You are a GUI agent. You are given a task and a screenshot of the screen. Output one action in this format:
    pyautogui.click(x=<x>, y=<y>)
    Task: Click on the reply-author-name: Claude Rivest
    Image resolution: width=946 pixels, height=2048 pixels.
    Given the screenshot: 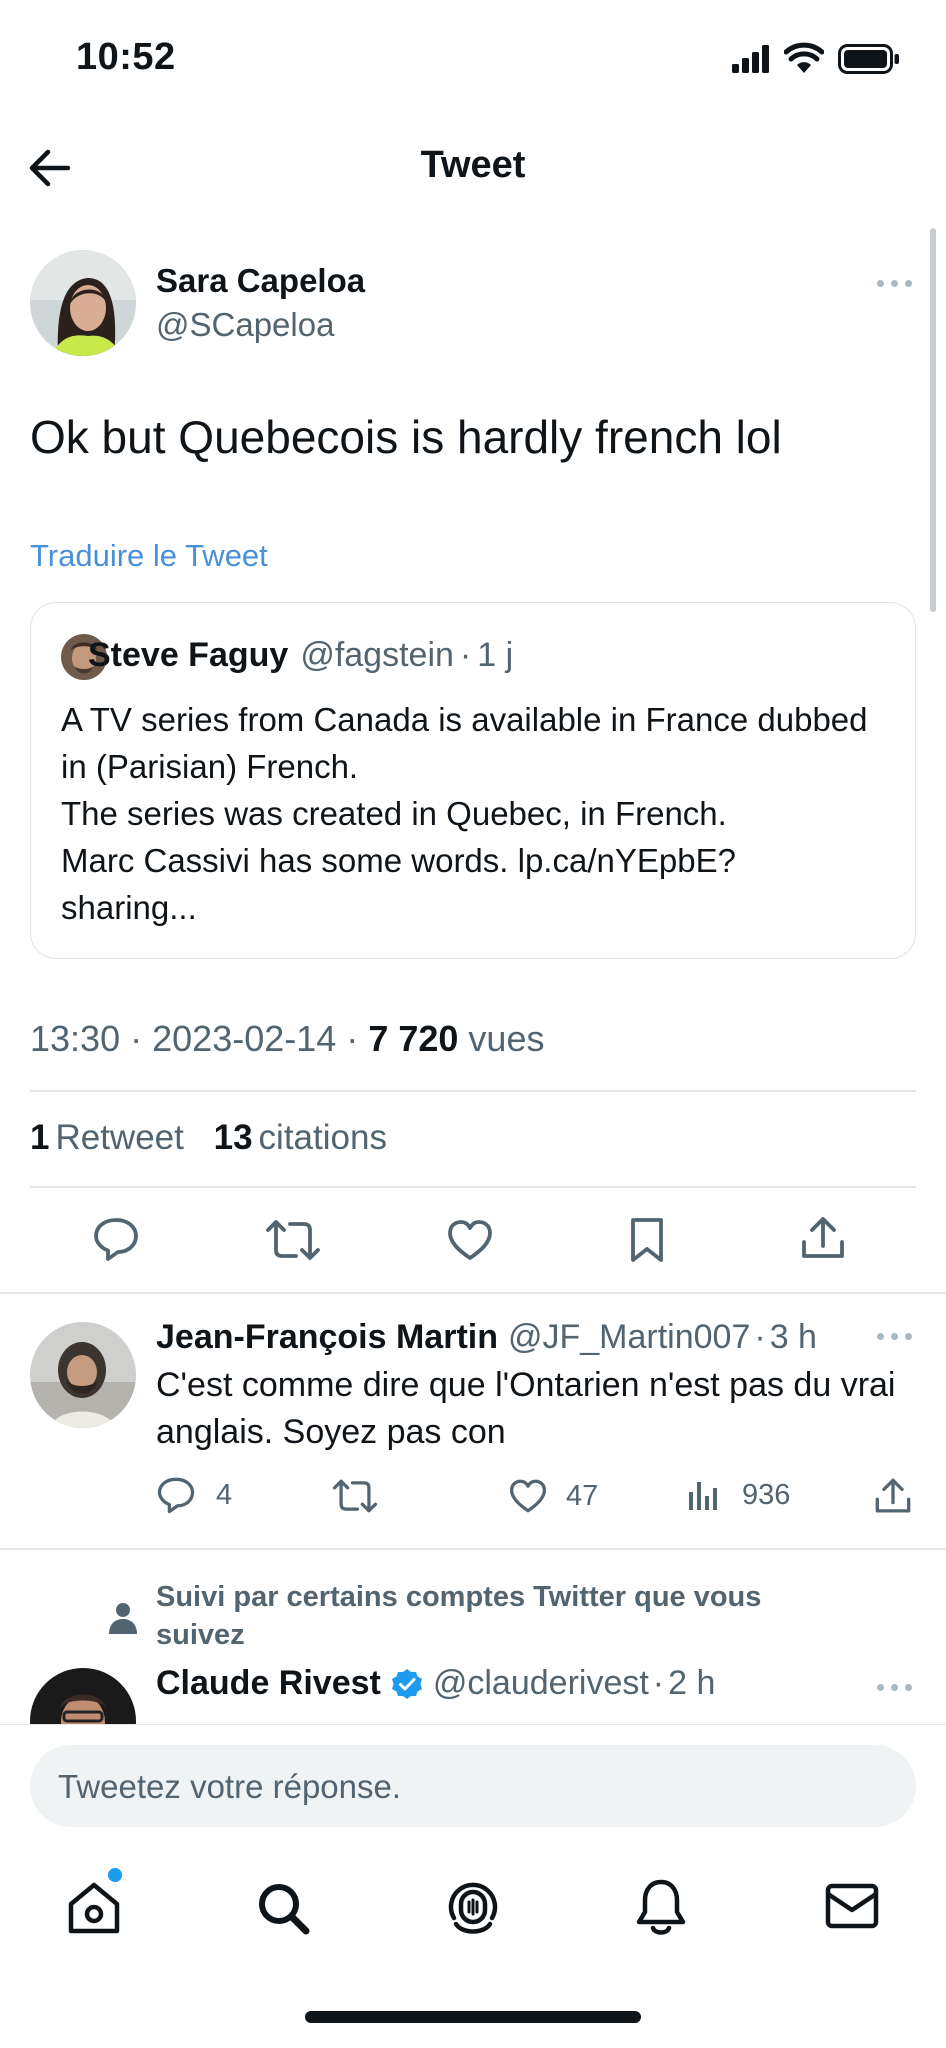 What is the action you would take?
    pyautogui.click(x=268, y=1683)
    